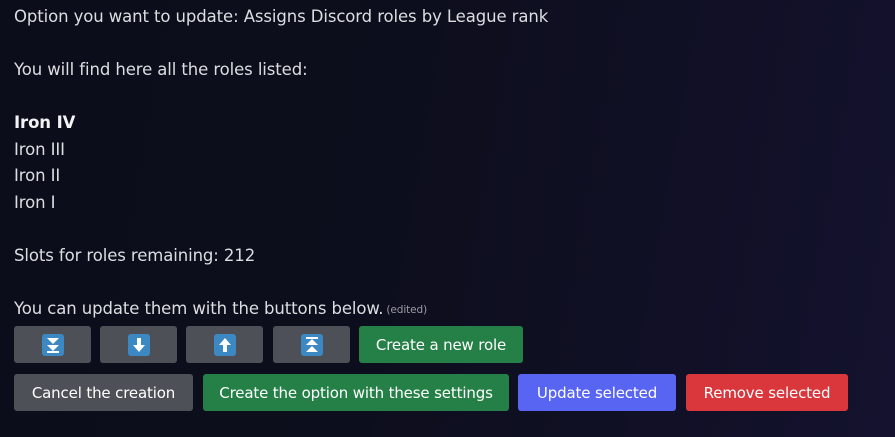  Describe the element at coordinates (135, 255) in the screenshot. I see `slots-remaining-line: Slots for roles remaining: 212` at that location.